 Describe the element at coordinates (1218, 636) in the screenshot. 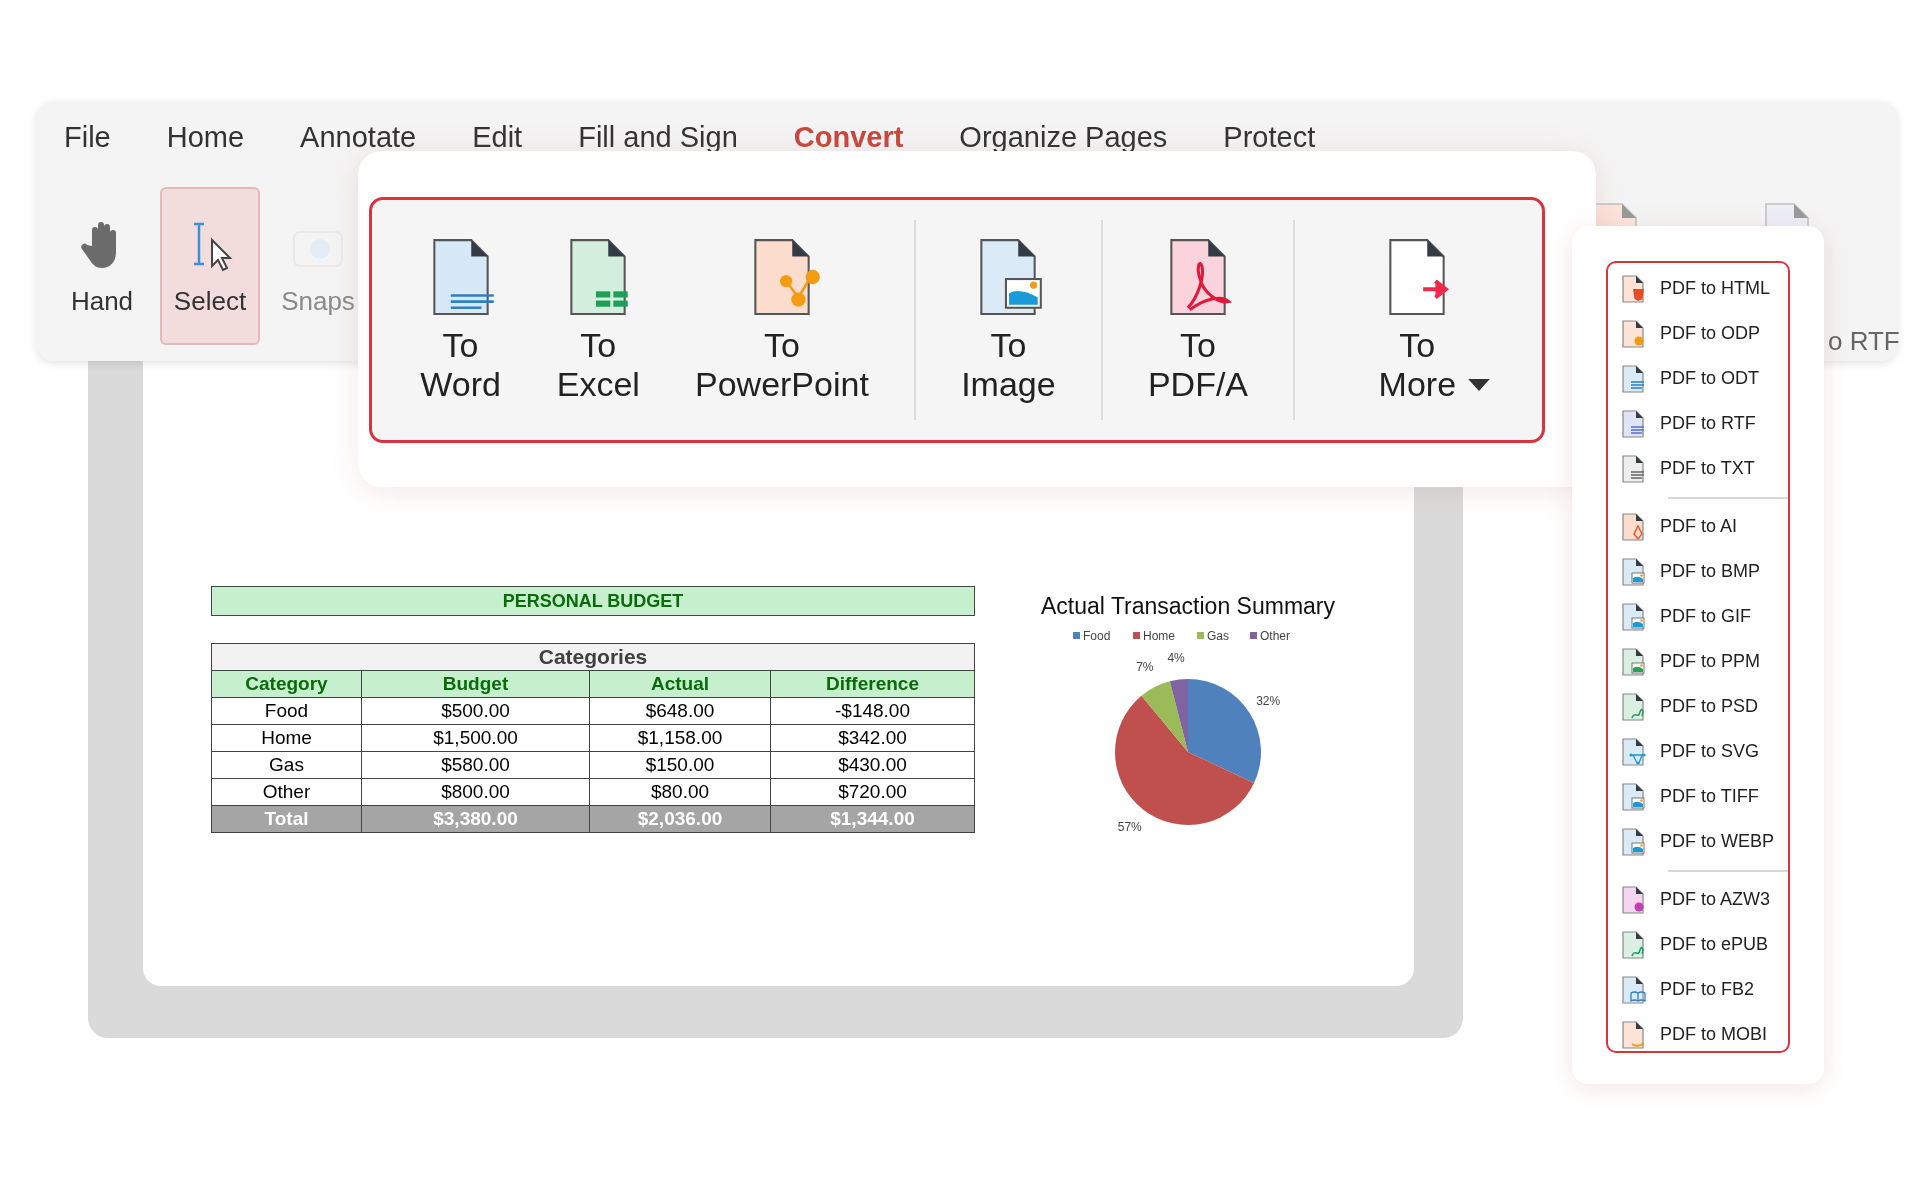

I see `legend-label: Gas` at that location.